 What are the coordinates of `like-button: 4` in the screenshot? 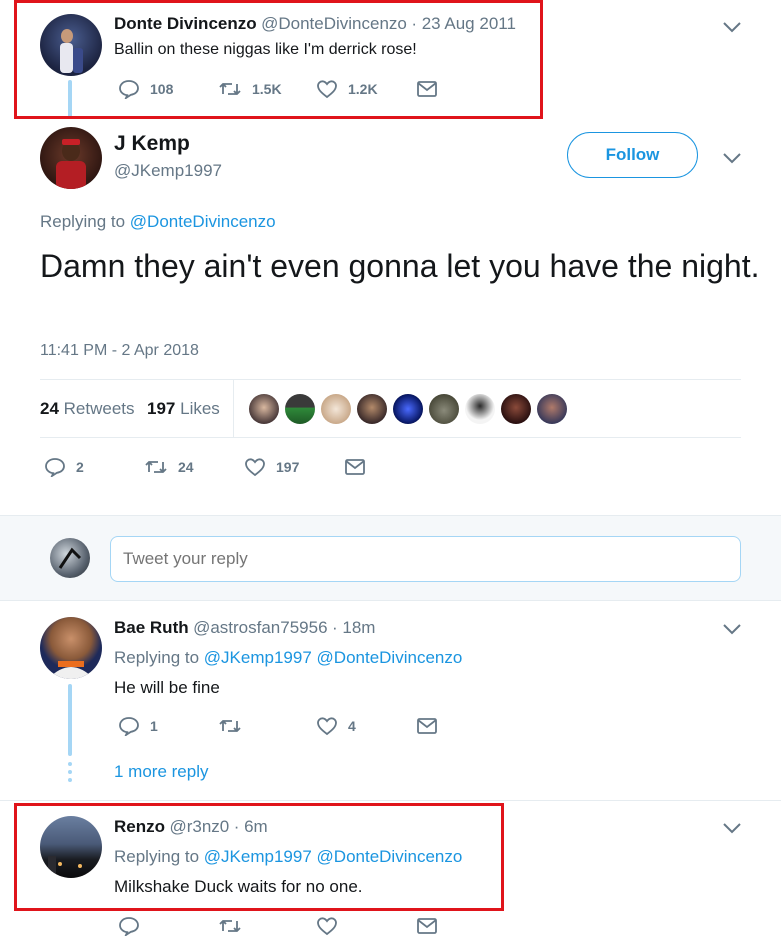 It's located at (336, 726).